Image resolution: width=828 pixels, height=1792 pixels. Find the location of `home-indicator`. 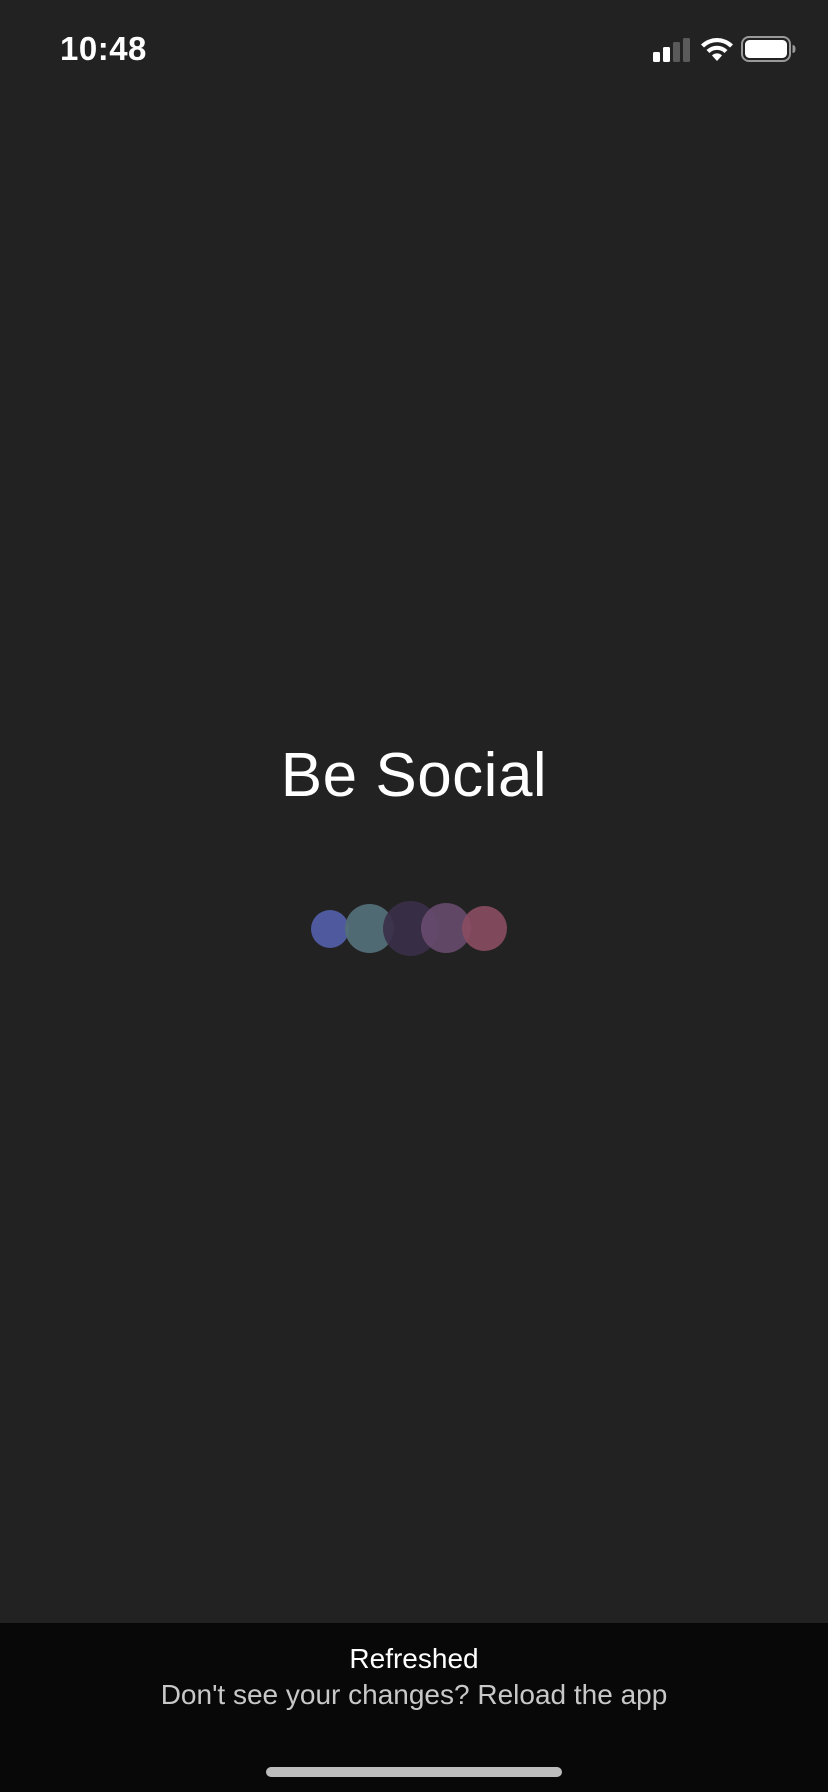

home-indicator is located at coordinates (414, 1772).